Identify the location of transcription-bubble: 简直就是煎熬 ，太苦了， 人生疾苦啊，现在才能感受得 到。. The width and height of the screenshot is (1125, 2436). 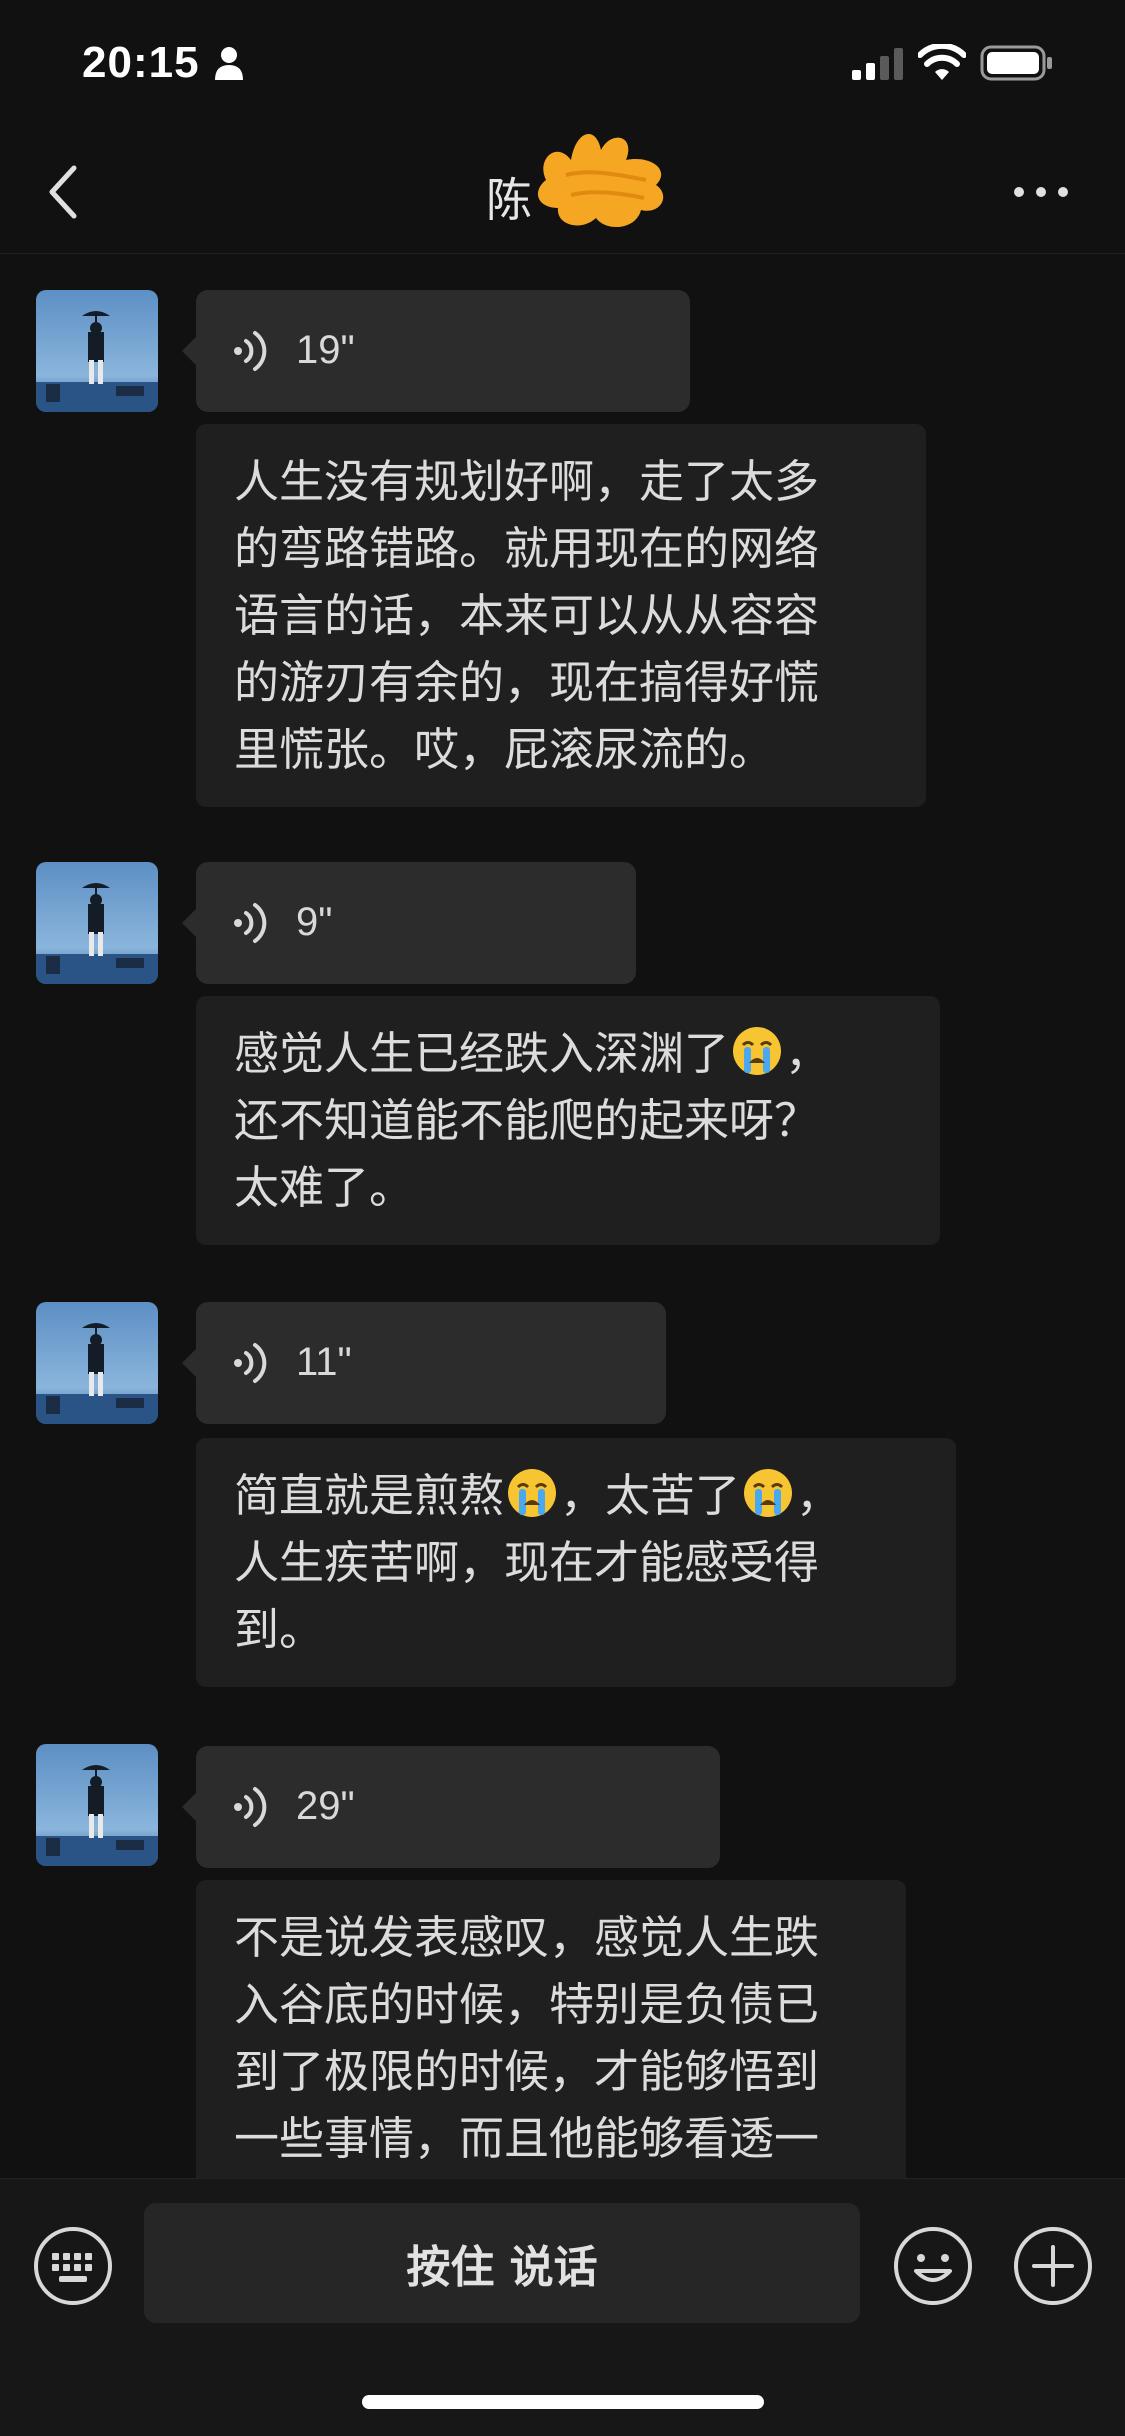
(576, 1562).